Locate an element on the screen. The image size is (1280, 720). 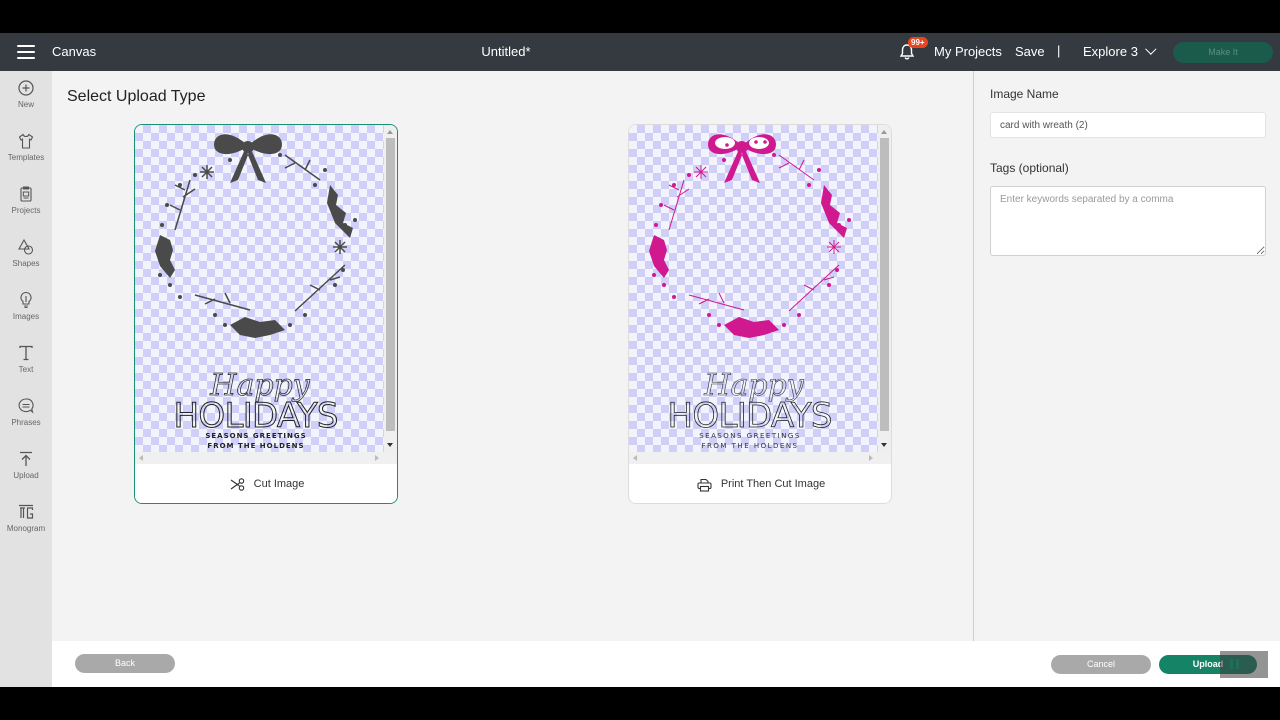
option-footer: Cut Image is located at coordinates (266, 483).